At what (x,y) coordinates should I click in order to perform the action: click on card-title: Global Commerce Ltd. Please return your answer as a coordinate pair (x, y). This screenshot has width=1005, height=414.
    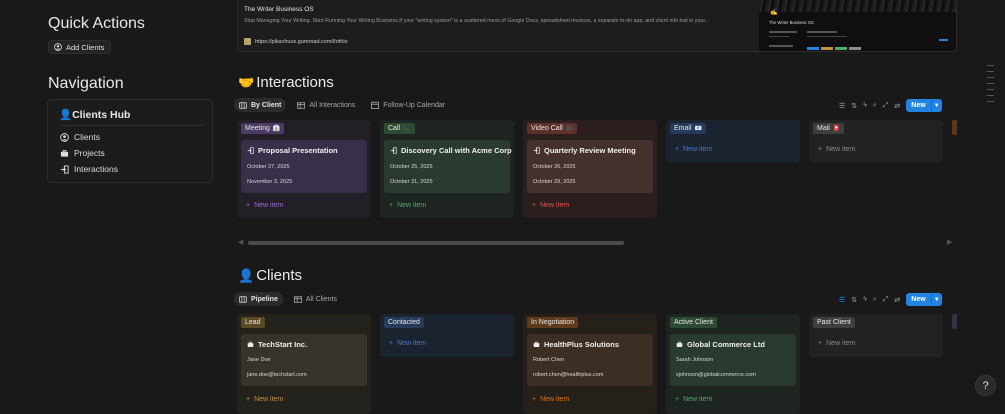
    Looking at the image, I should click on (720, 344).